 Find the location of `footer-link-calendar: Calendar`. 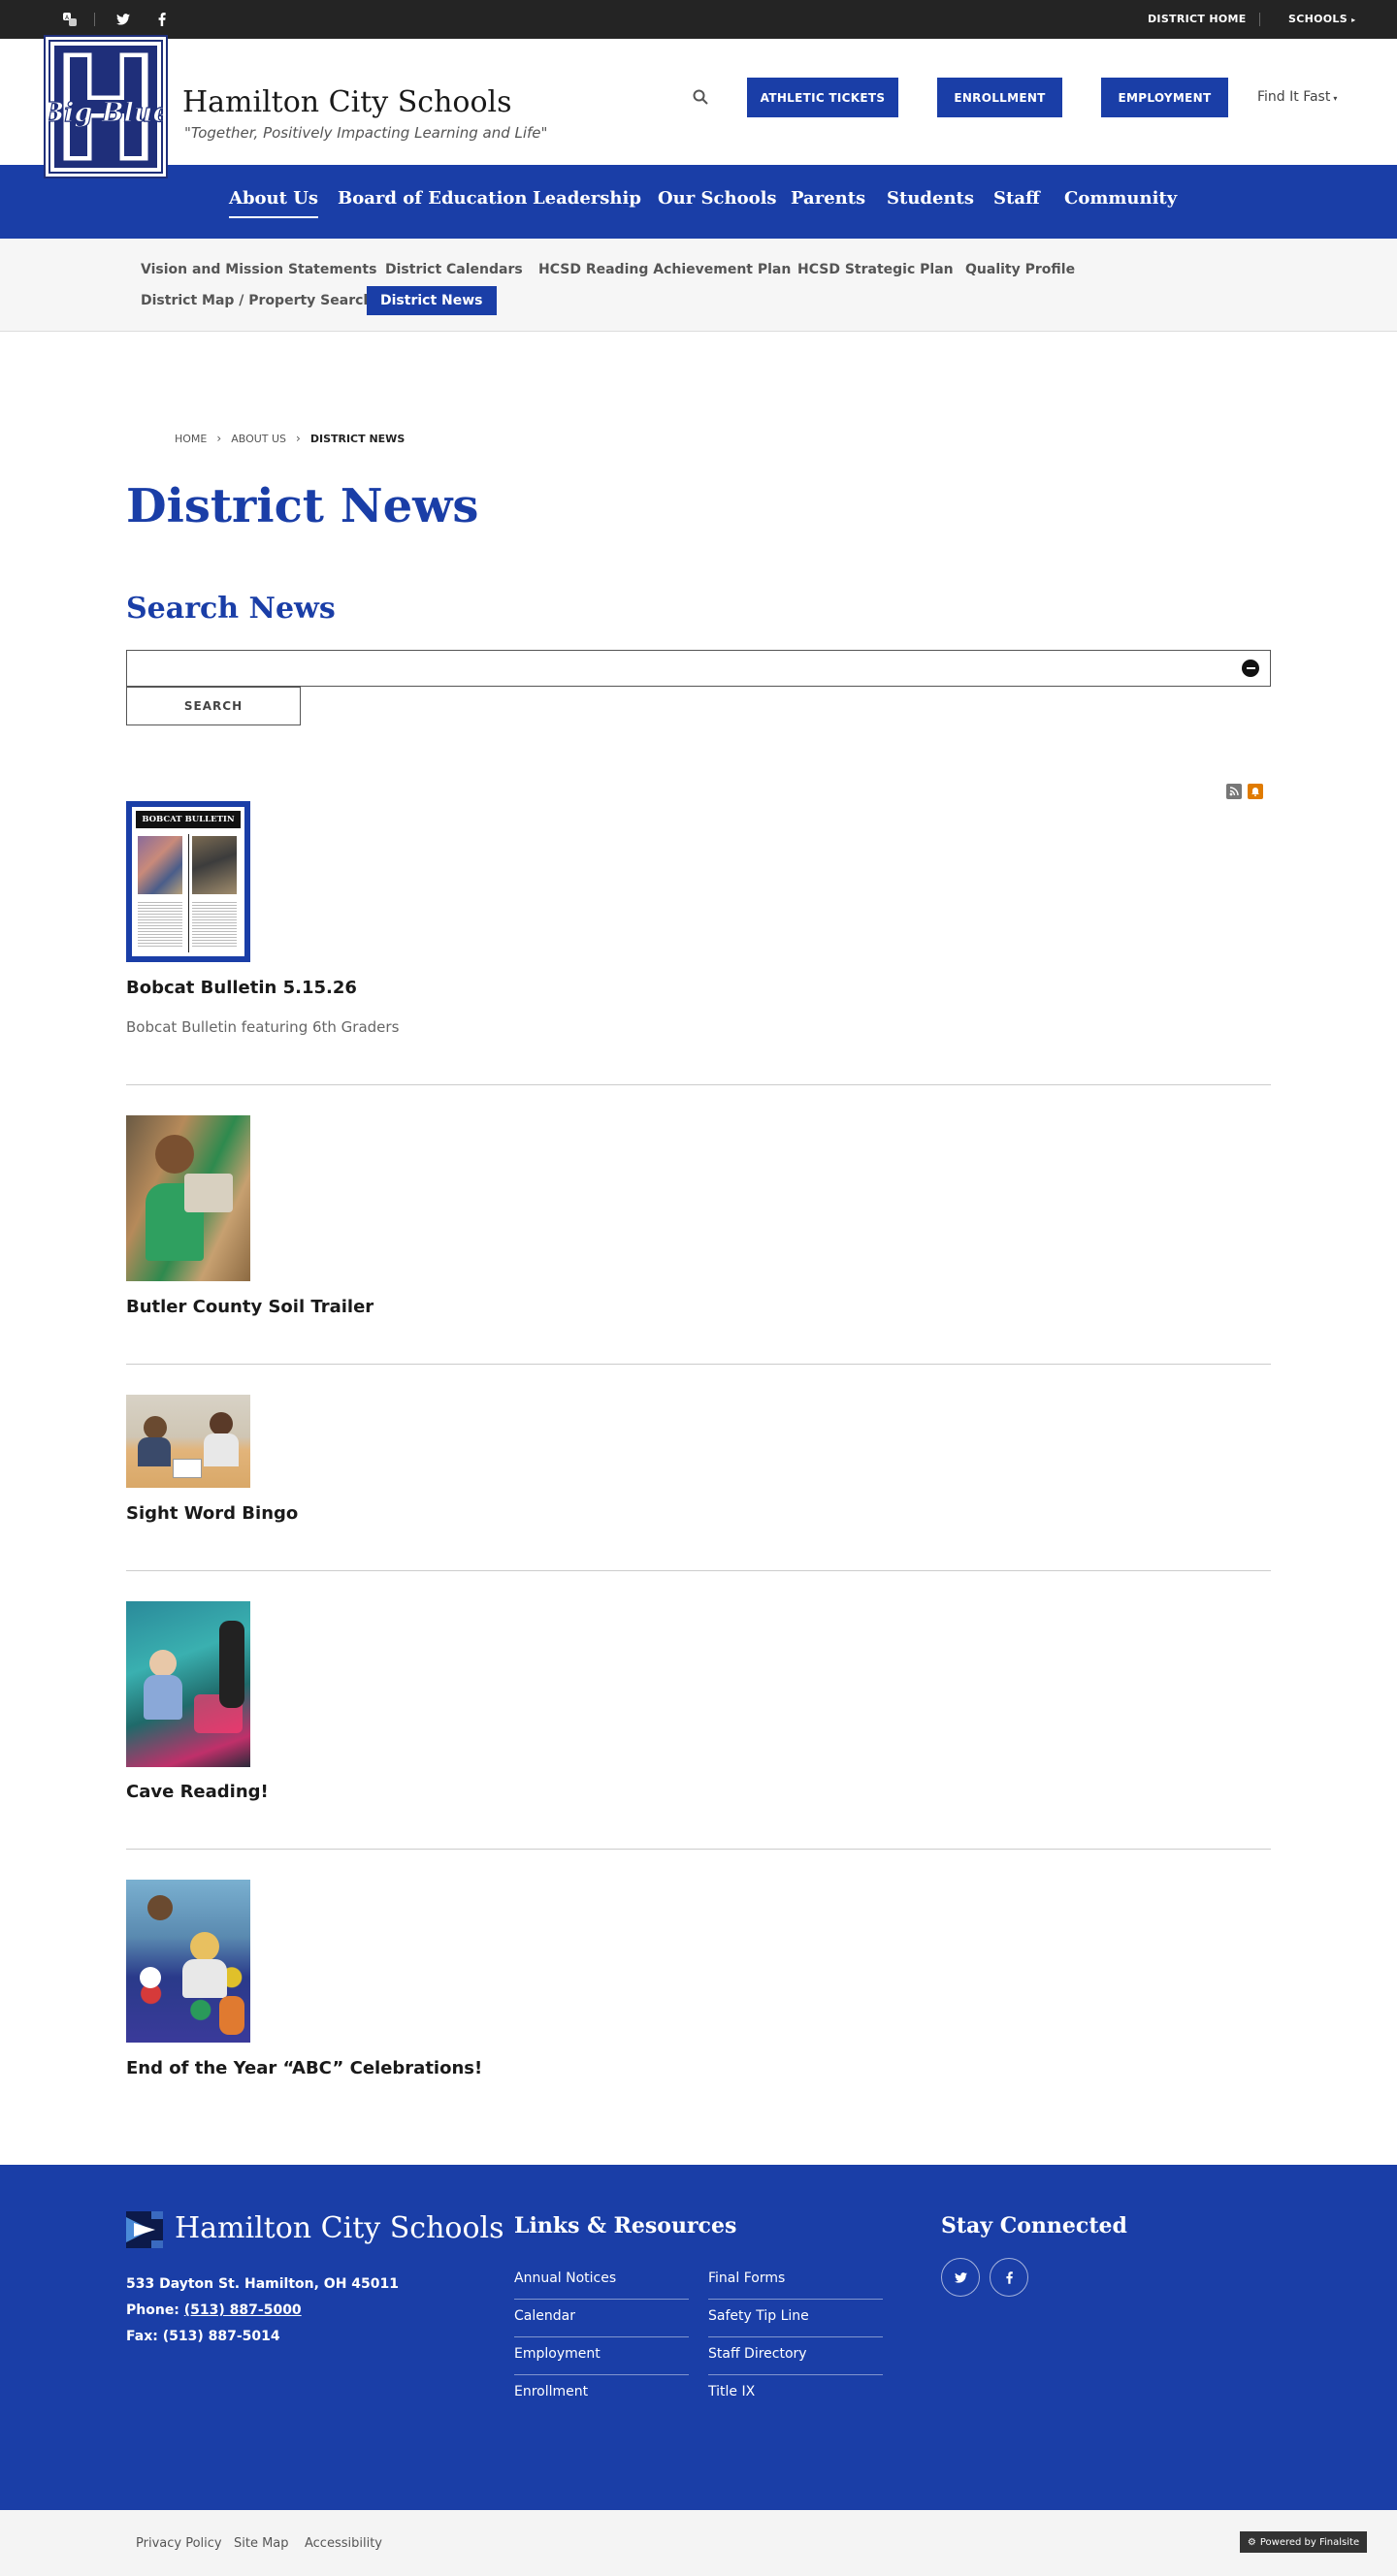

footer-link-calendar: Calendar is located at coordinates (601, 2318).